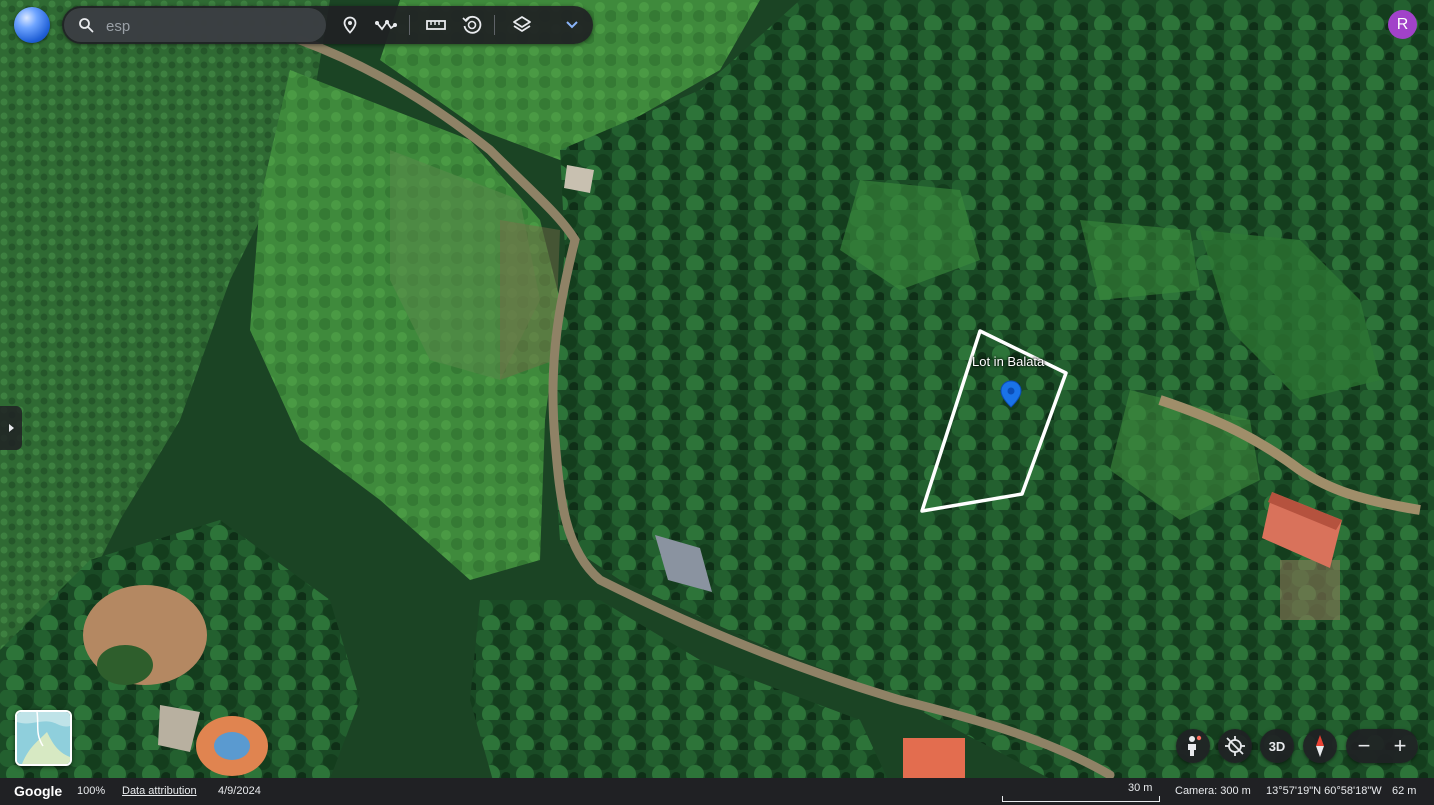 The image size is (1434, 805). I want to click on ruler-icon, so click(436, 25).